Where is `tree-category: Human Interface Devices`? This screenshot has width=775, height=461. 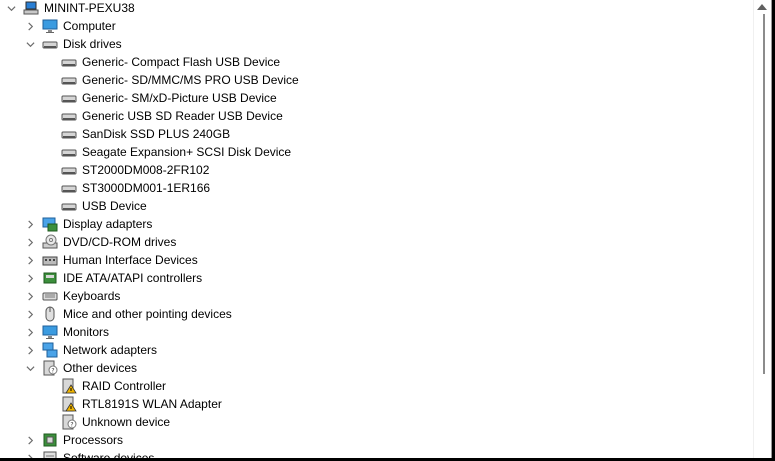
tree-category: Human Interface Devices is located at coordinates (110, 260).